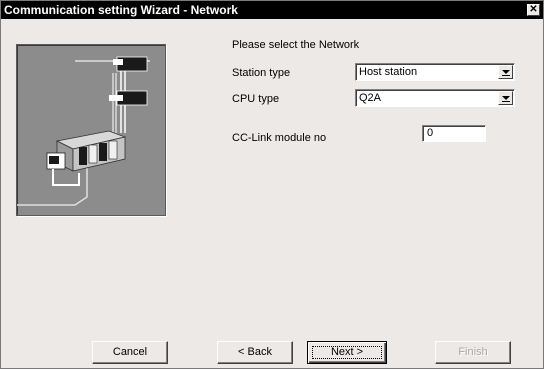  I want to click on title-bar: Communication setting Wizard - Network ✕, so click(272, 10).